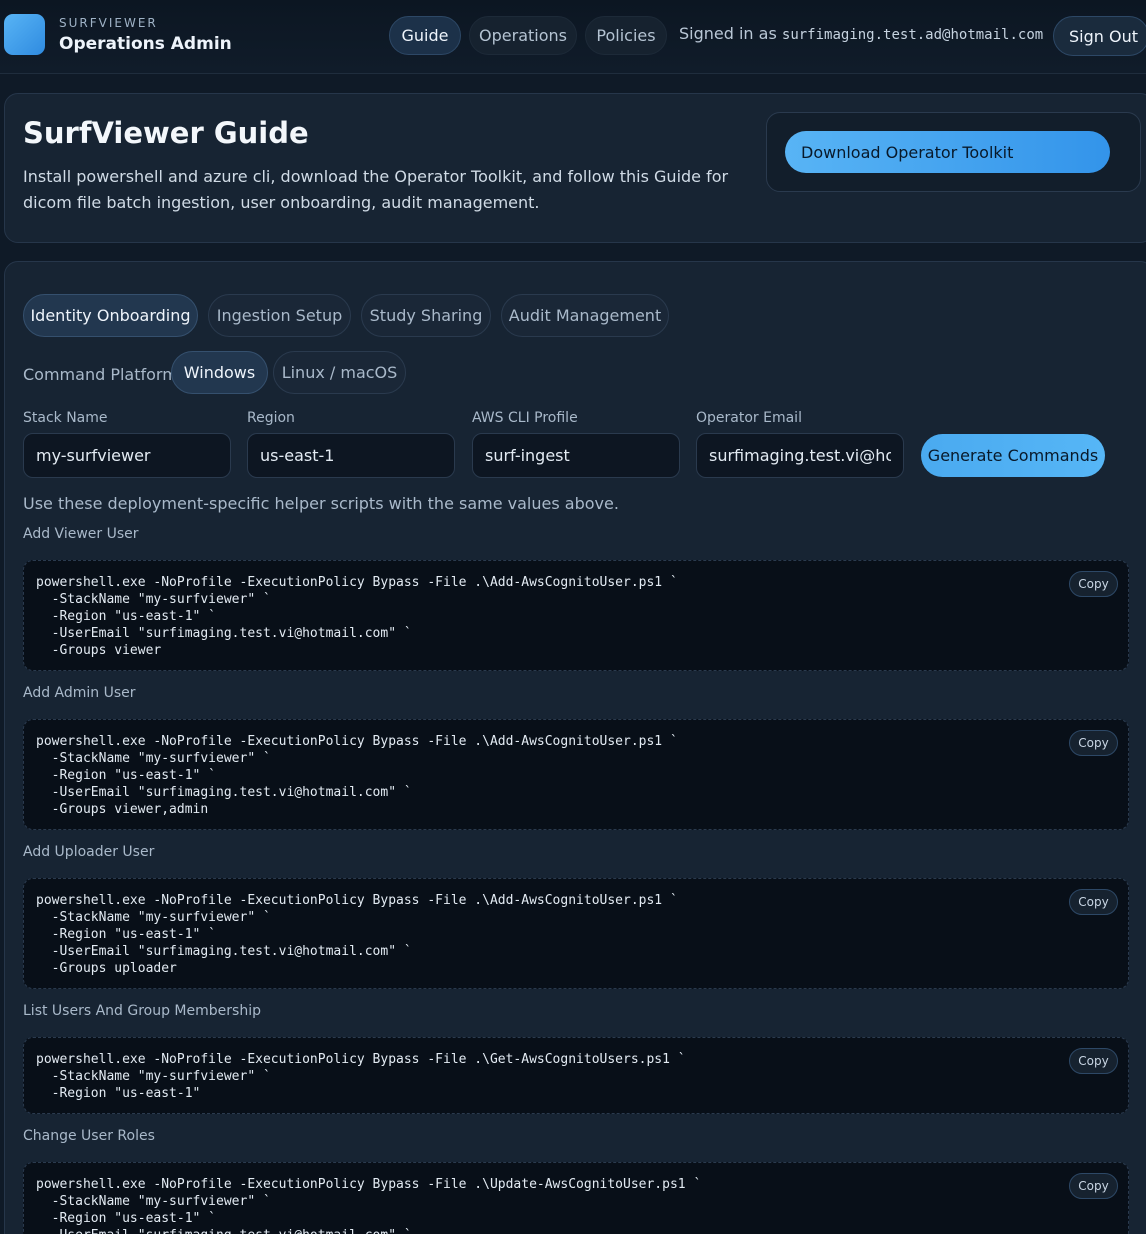 This screenshot has width=1146, height=1234. Describe the element at coordinates (110, 315) in the screenshot. I see `tab-identity-onboarding: Identity Onboarding` at that location.